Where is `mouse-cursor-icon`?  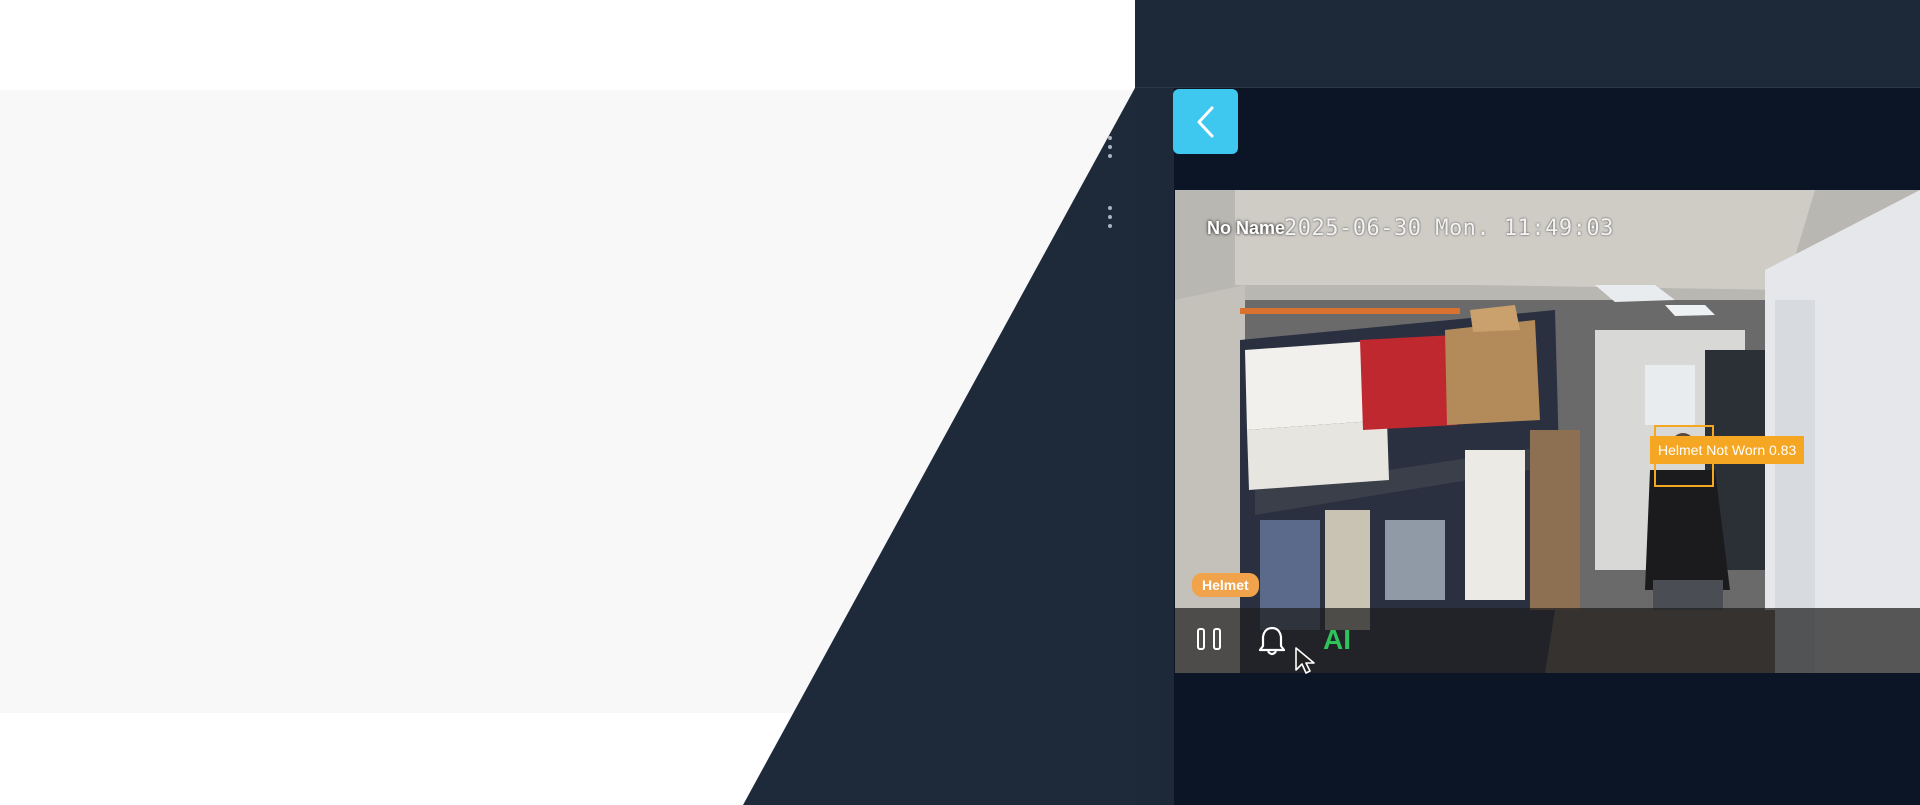 mouse-cursor-icon is located at coordinates (1305, 660).